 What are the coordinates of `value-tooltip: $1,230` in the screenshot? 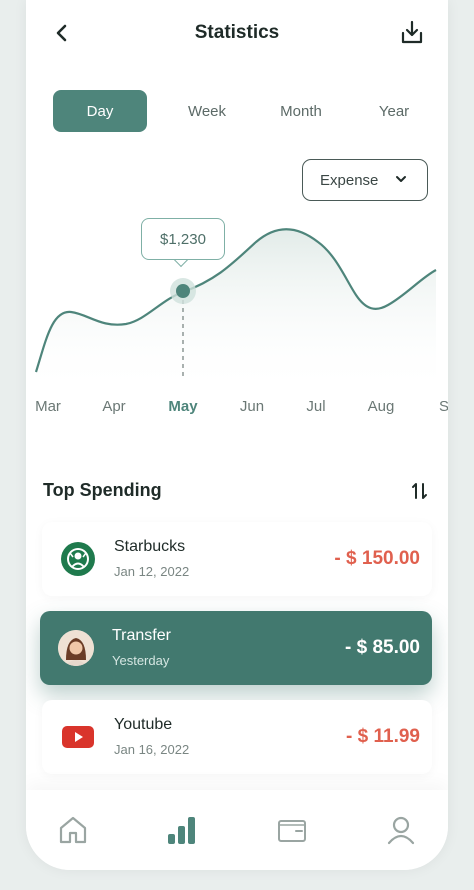 It's located at (183, 239).